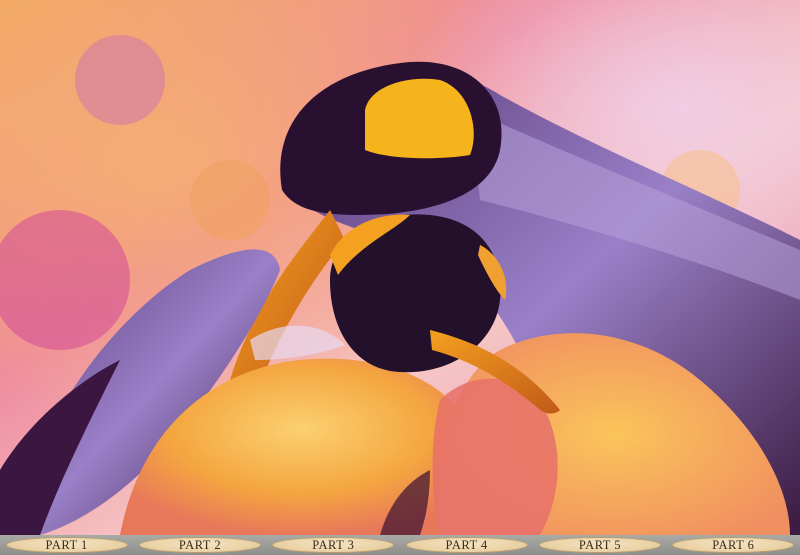 This screenshot has width=800, height=555. I want to click on part-4-button: PART 4, so click(466, 545).